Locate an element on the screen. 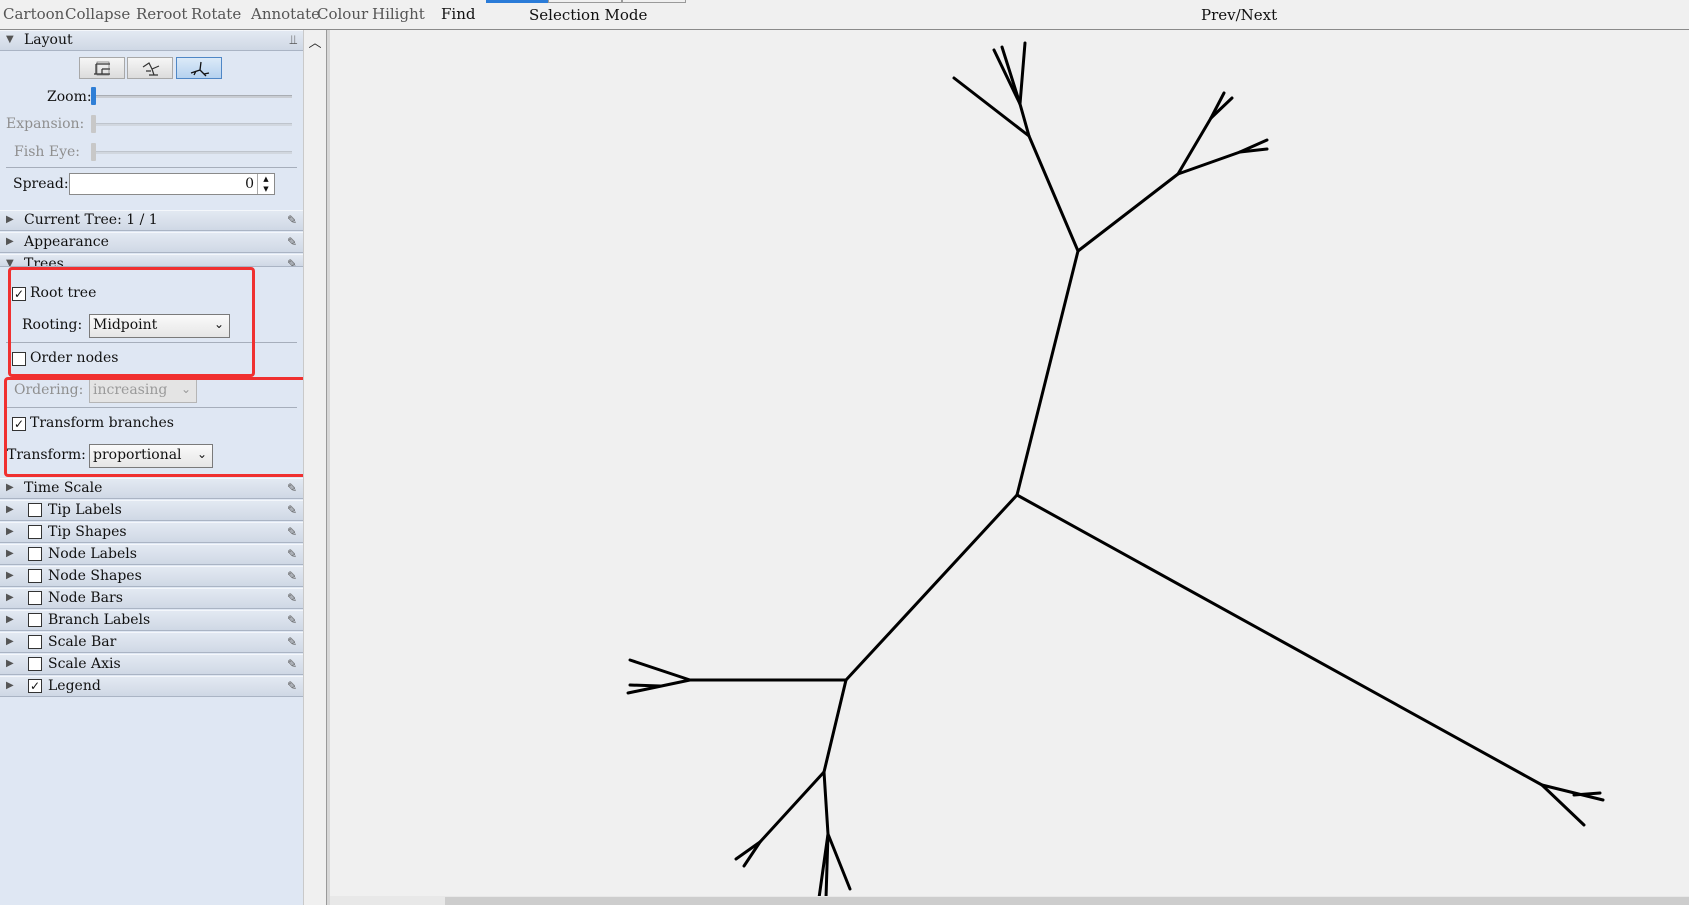 The width and height of the screenshot is (1689, 905). reroot-button: Reroot is located at coordinates (161, 14).